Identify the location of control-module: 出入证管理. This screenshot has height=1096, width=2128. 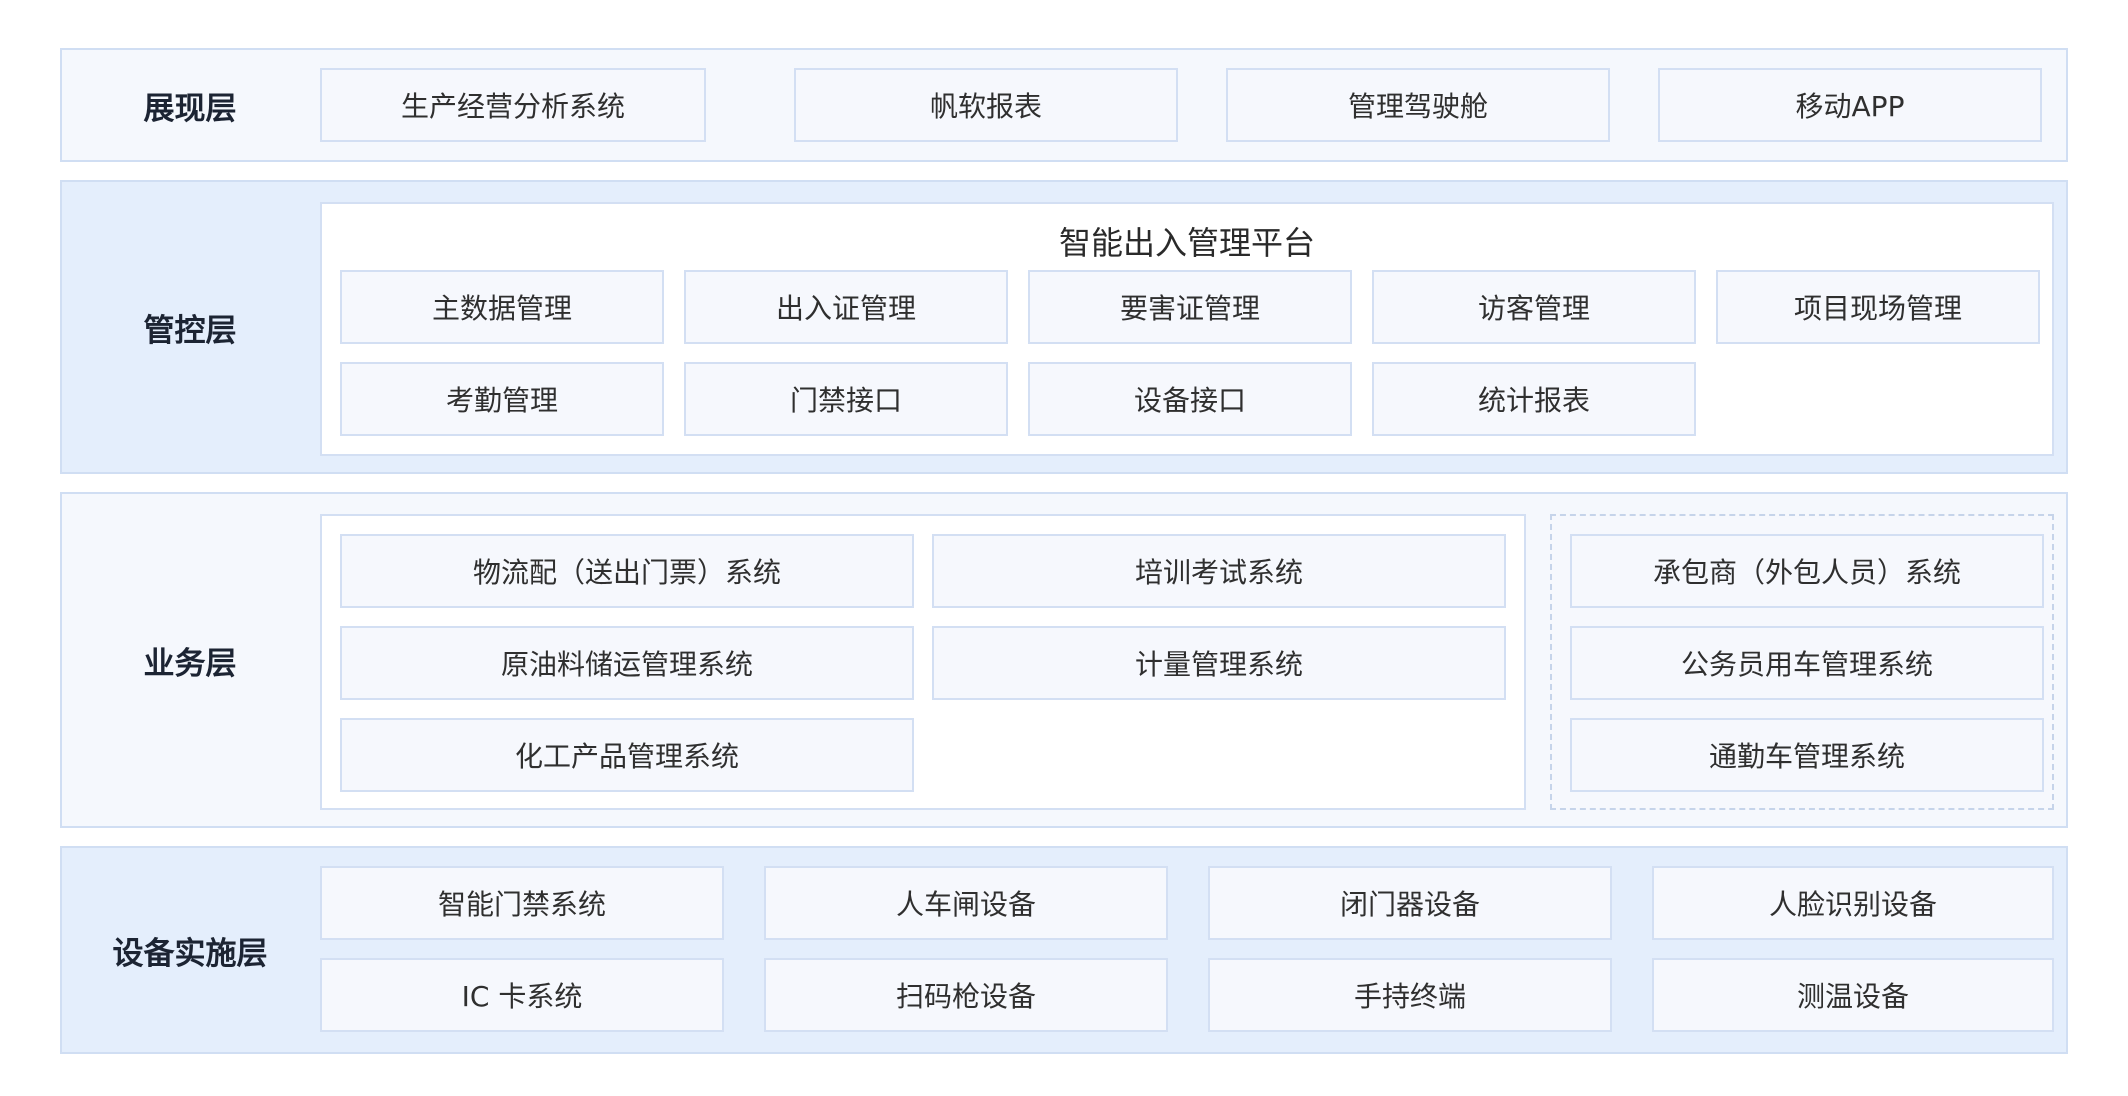
(846, 307).